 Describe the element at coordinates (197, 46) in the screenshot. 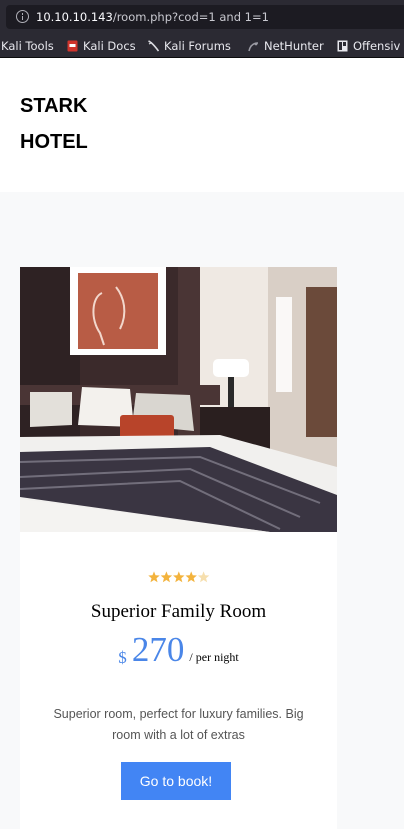

I see `bookmark-label: Kali Forums` at that location.